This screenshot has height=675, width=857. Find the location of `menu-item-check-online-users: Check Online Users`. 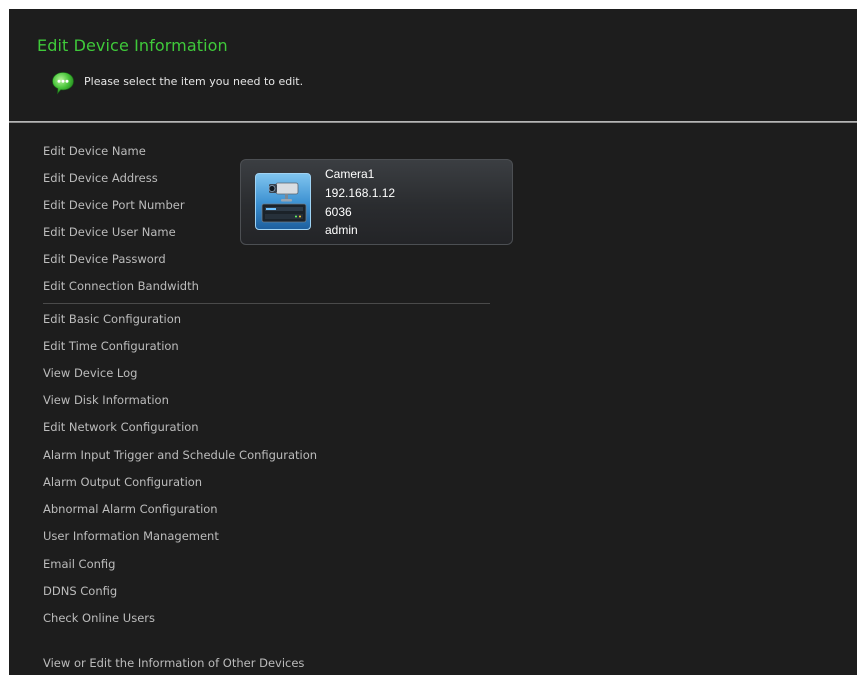

menu-item-check-online-users: Check Online Users is located at coordinates (99, 618).